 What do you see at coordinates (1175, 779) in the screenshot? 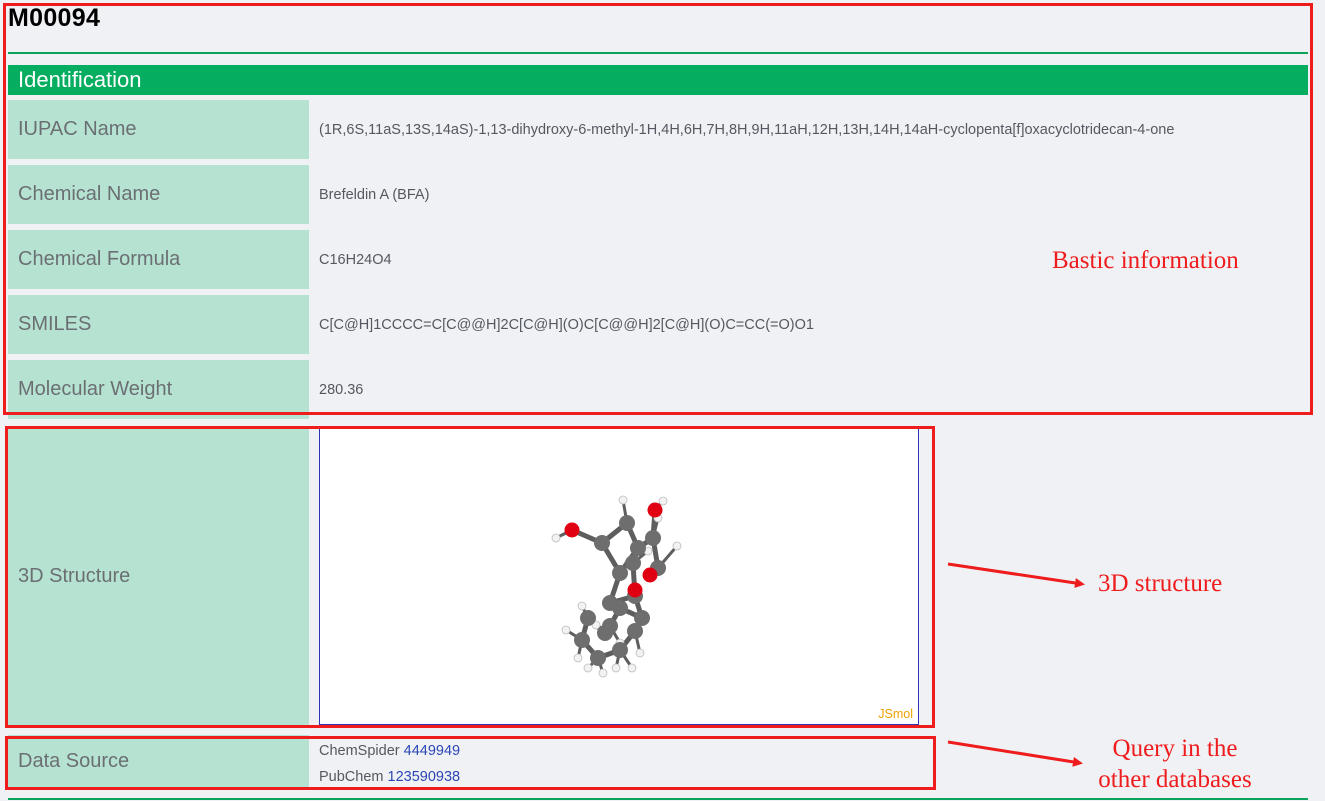
I see `annotation-query-line-2: other databases` at bounding box center [1175, 779].